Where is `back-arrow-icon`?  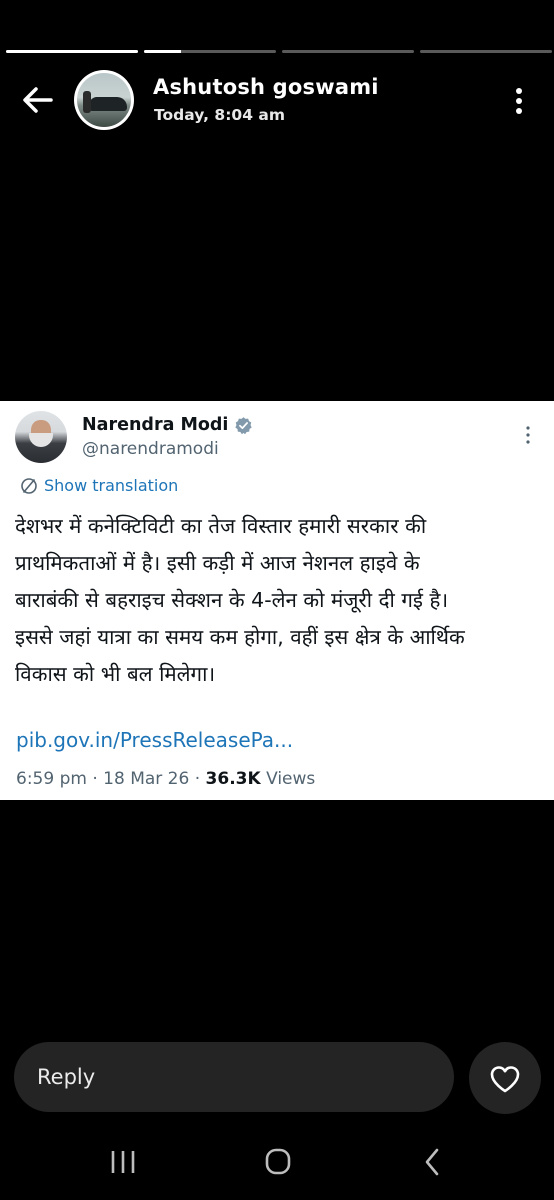 back-arrow-icon is located at coordinates (38, 100).